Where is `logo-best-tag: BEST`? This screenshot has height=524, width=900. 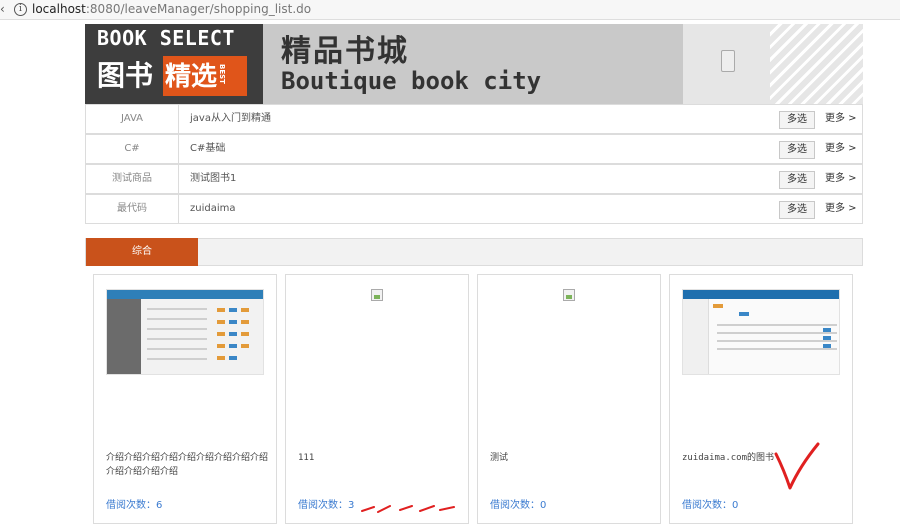
logo-best-tag: BEST is located at coordinates (222, 74).